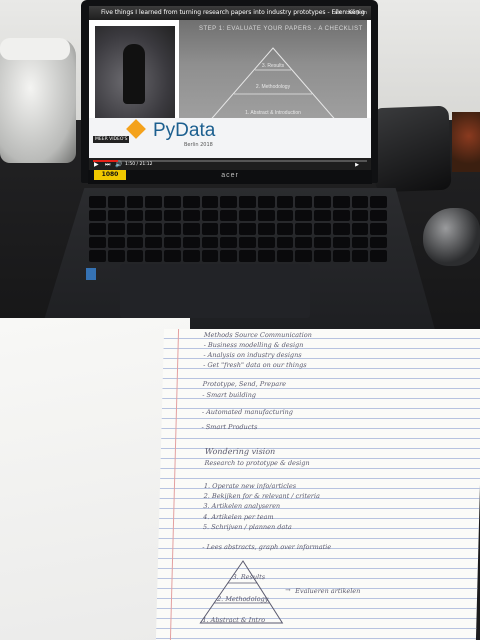 This screenshot has width=480, height=640. I want to click on jar-lid, so click(35, 49).